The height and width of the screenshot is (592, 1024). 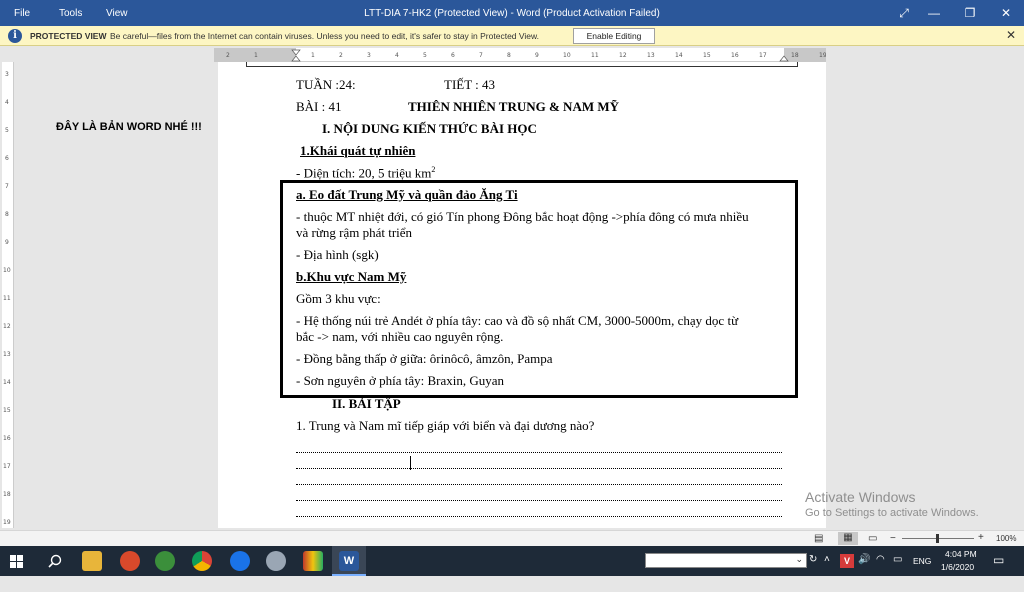 What do you see at coordinates (366, 403) in the screenshot?
I see `doc-section-2: II. BÀI TẬP` at bounding box center [366, 403].